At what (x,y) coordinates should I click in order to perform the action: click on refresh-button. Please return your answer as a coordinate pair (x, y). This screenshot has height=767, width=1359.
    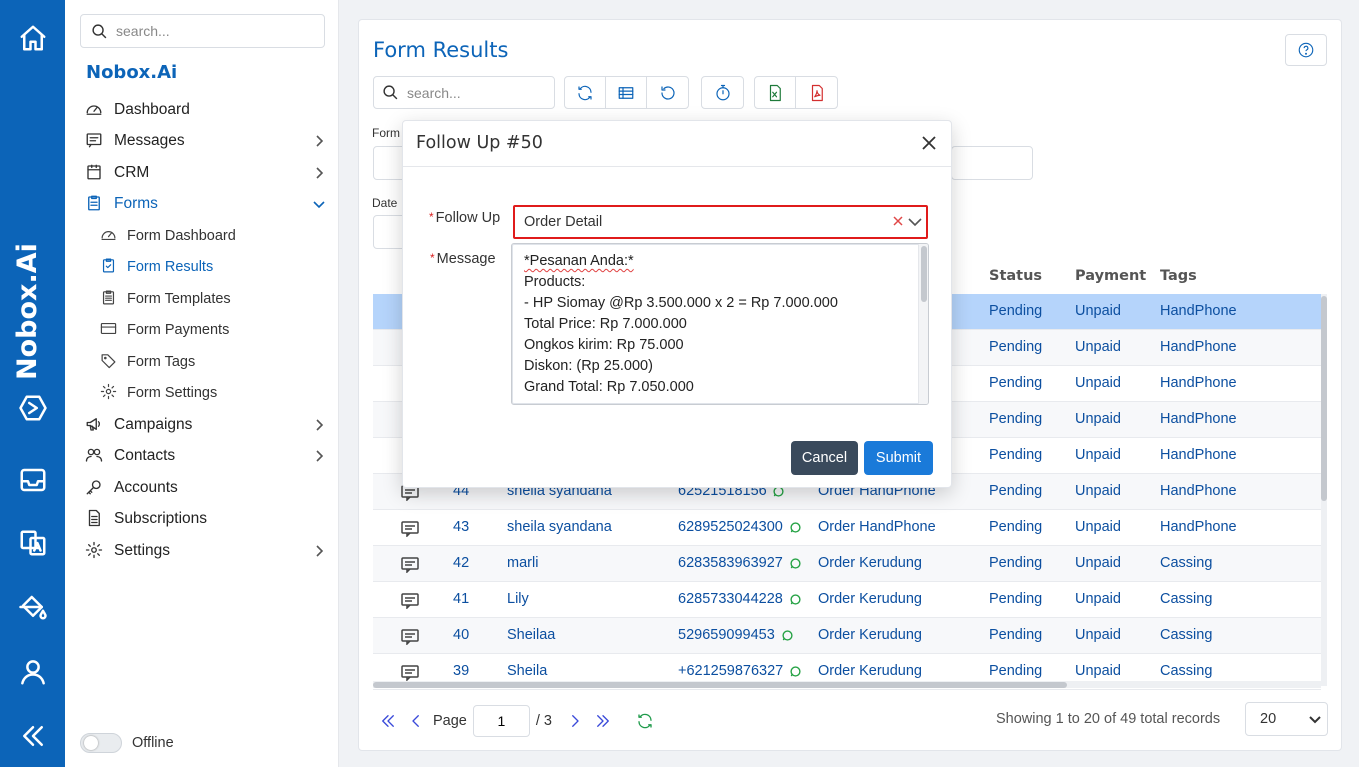
    Looking at the image, I should click on (585, 92).